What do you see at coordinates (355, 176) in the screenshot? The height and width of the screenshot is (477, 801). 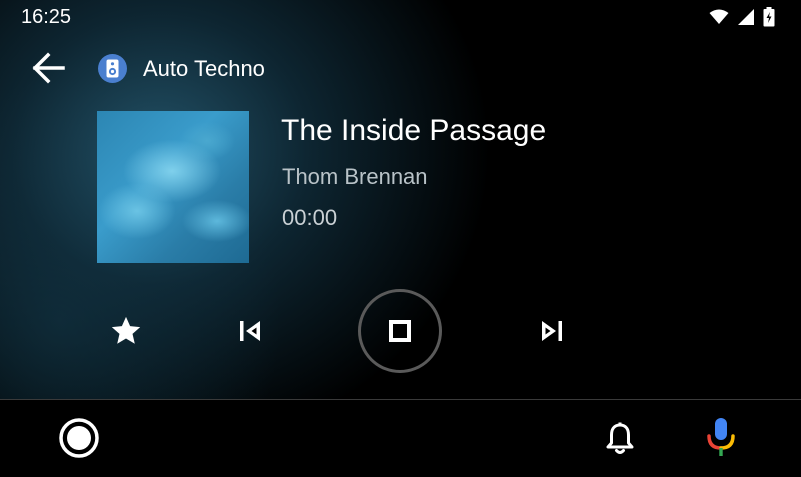 I see `track-artist: Thom Brennan` at bounding box center [355, 176].